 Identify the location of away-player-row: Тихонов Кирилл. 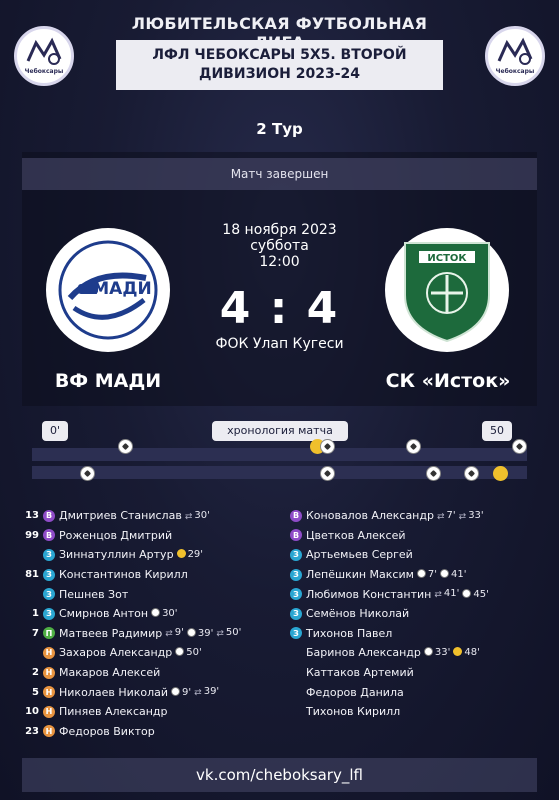
(415, 712).